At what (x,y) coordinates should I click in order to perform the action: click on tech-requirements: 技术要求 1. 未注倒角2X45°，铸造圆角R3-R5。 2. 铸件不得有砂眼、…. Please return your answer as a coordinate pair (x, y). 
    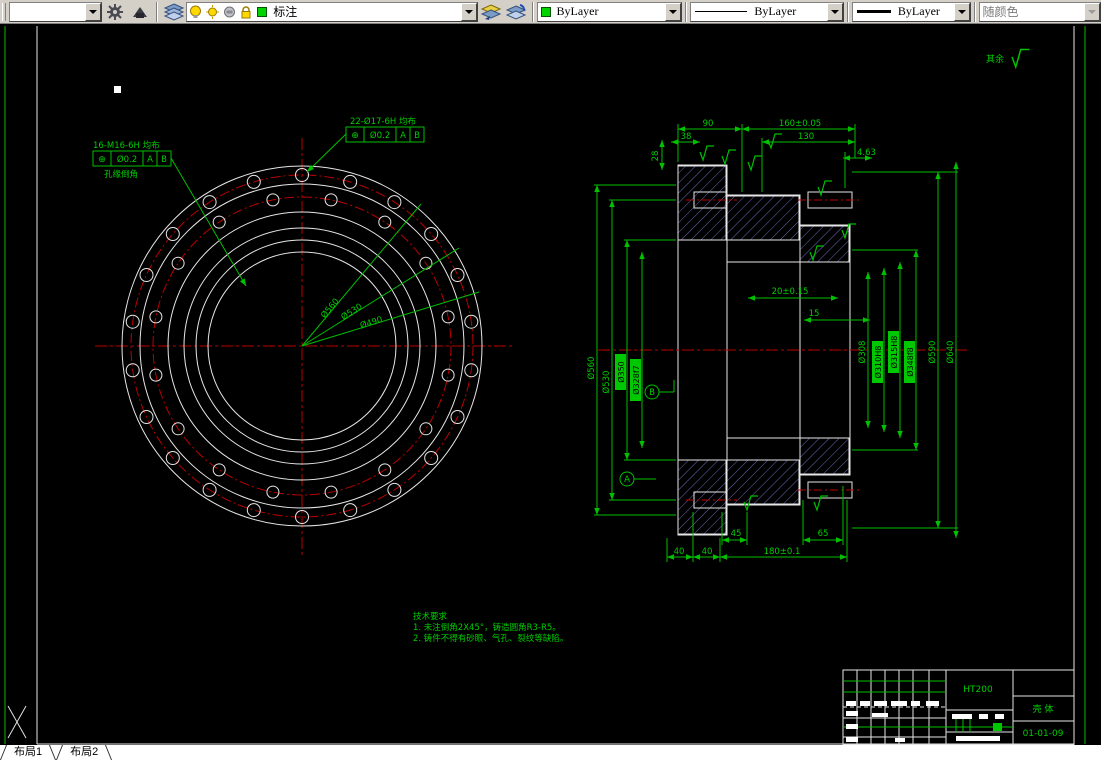
    Looking at the image, I should click on (490, 627).